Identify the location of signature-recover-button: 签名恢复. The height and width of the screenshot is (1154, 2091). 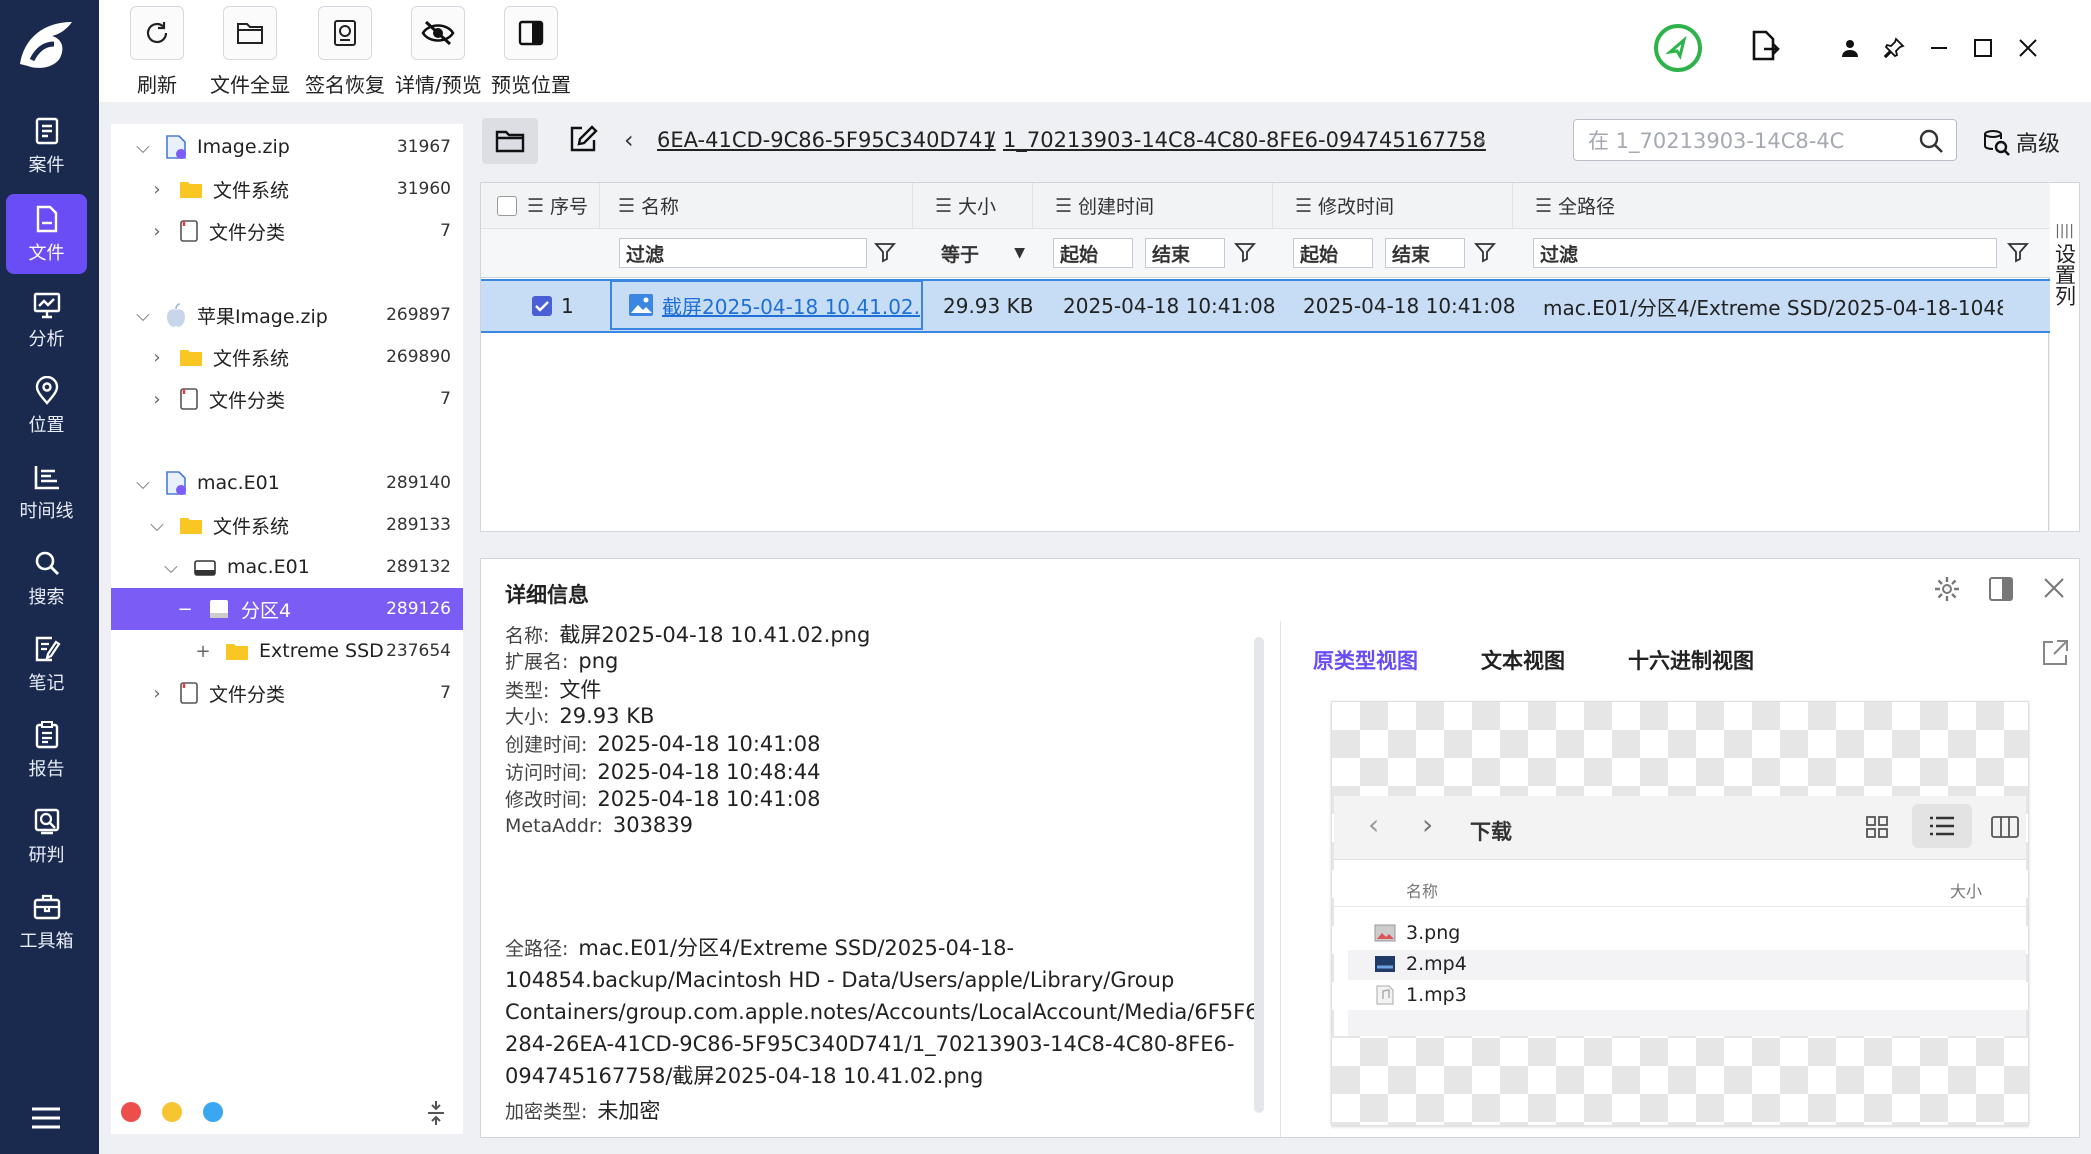
(345, 52).